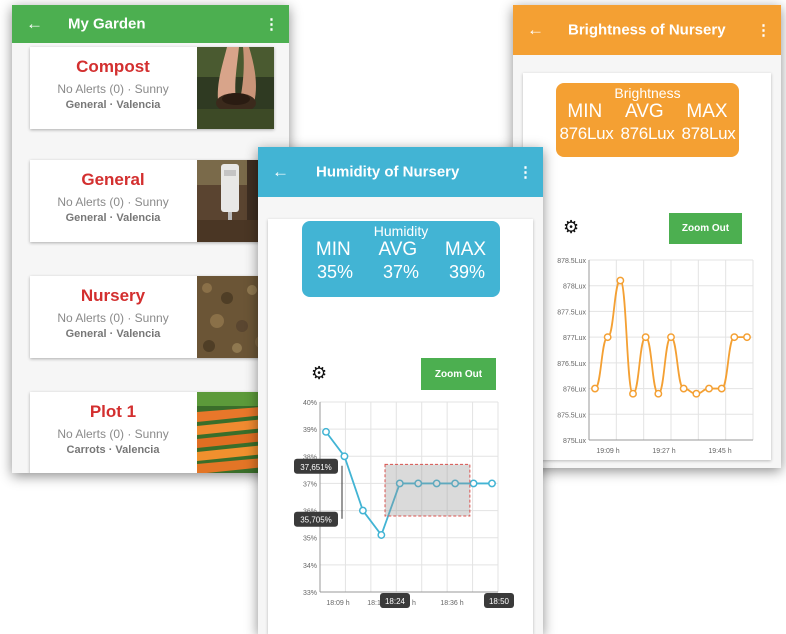 This screenshot has width=786, height=634. I want to click on stats-avg-value: 876Lux, so click(647, 133).